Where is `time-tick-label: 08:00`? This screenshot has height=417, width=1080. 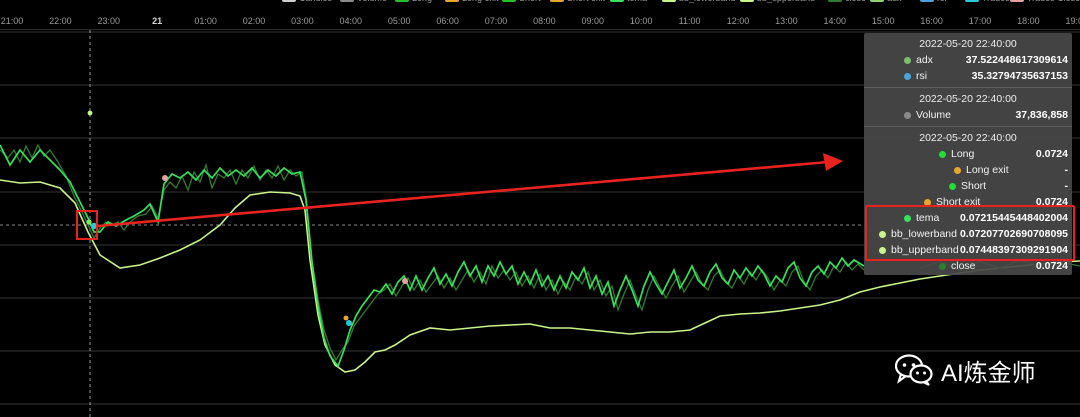 time-tick-label: 08:00 is located at coordinates (544, 21).